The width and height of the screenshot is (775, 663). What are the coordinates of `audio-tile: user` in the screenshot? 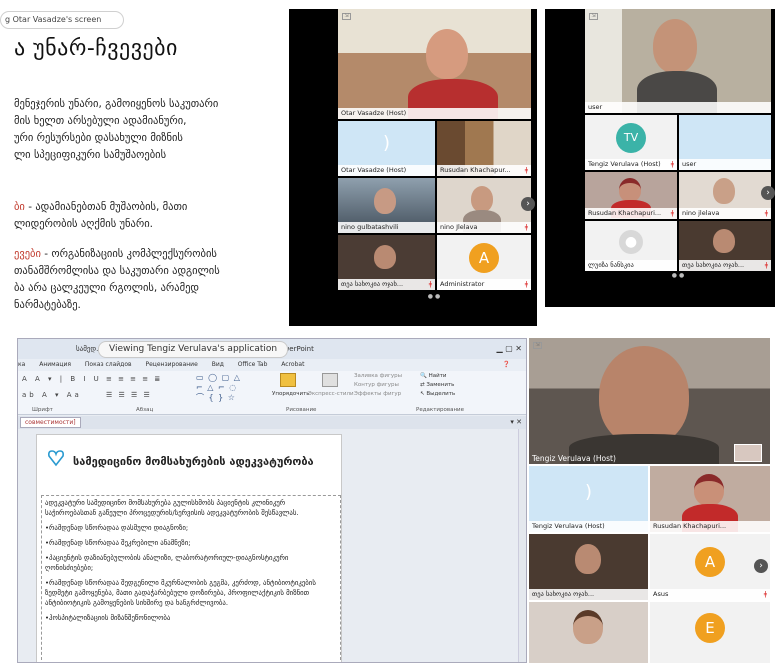 It's located at (725, 142).